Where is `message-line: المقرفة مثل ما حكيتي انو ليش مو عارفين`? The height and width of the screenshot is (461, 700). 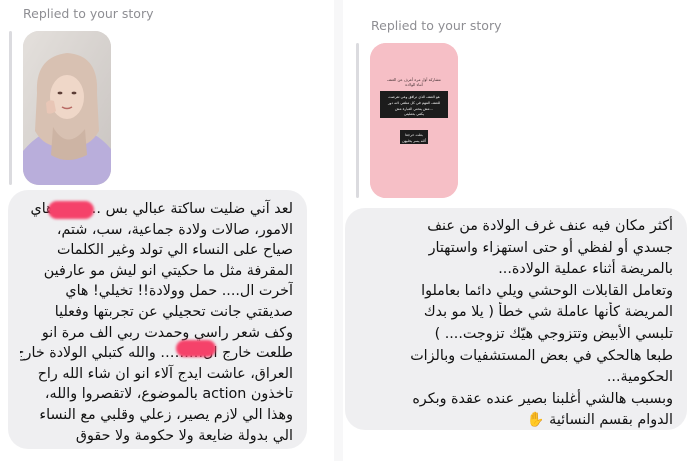
message-line: المقرفة مثل ما حكيتي انو ليش مو عارفين is located at coordinates (168, 270).